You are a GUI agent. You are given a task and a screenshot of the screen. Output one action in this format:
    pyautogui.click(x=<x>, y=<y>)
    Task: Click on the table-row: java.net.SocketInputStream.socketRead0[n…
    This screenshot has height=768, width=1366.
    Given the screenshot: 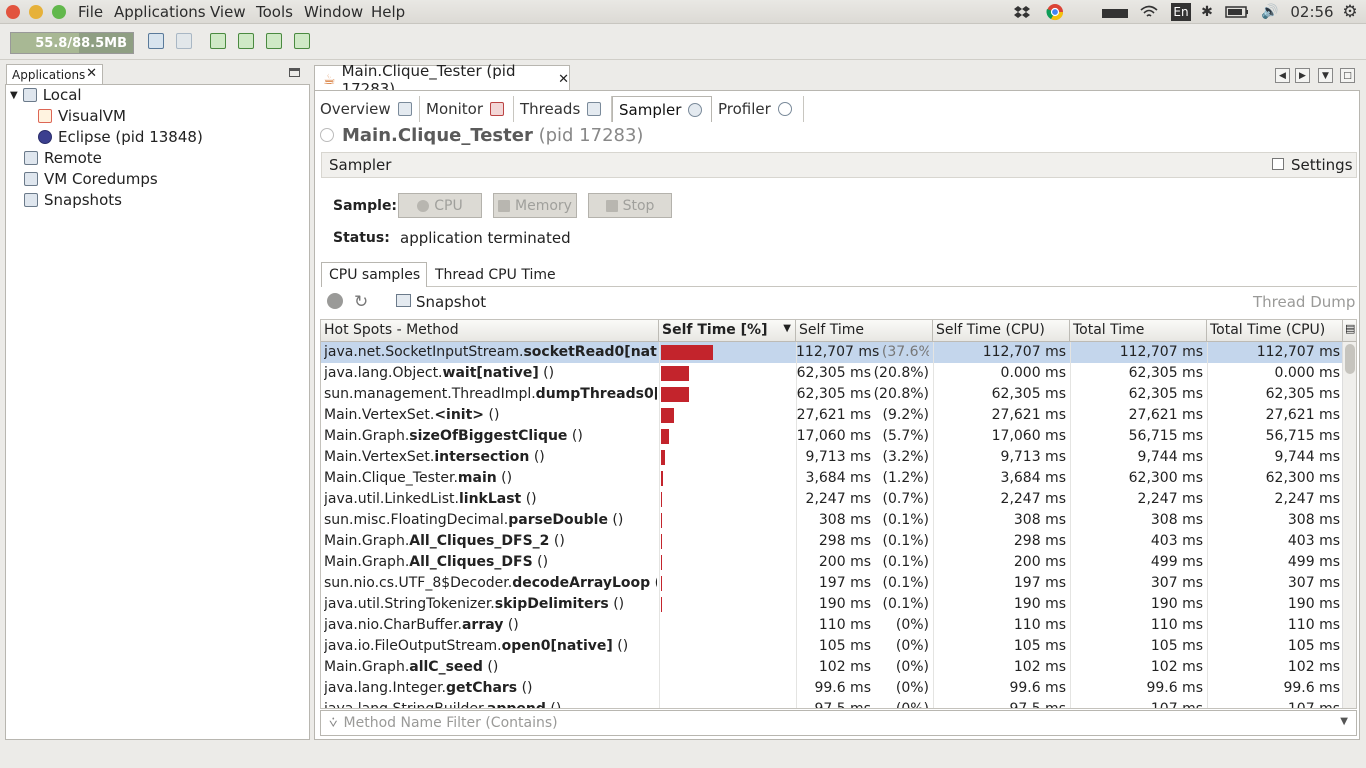 What is the action you would take?
    pyautogui.click(x=832, y=352)
    